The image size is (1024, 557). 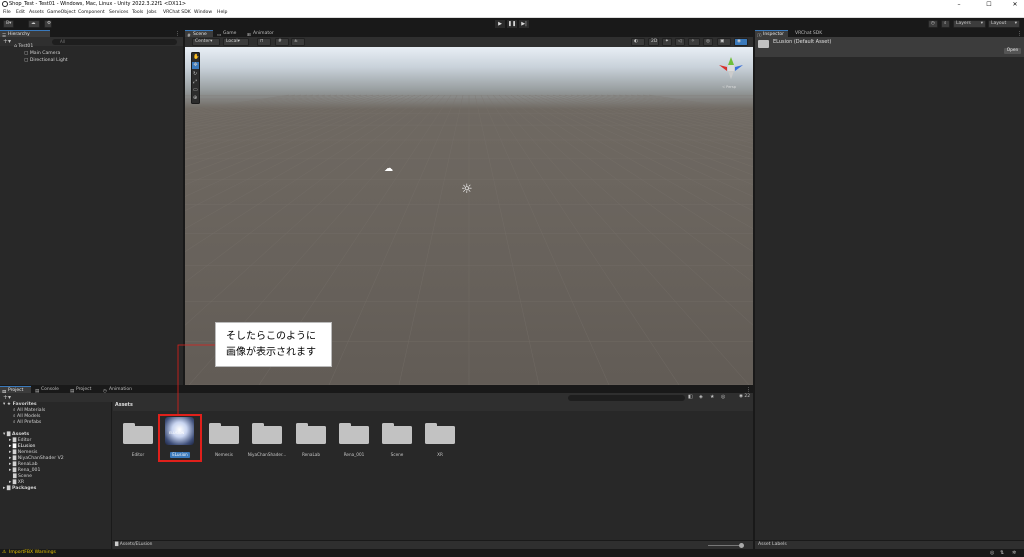 I want to click on status-message: ImportFBX Warnings, so click(x=32, y=553).